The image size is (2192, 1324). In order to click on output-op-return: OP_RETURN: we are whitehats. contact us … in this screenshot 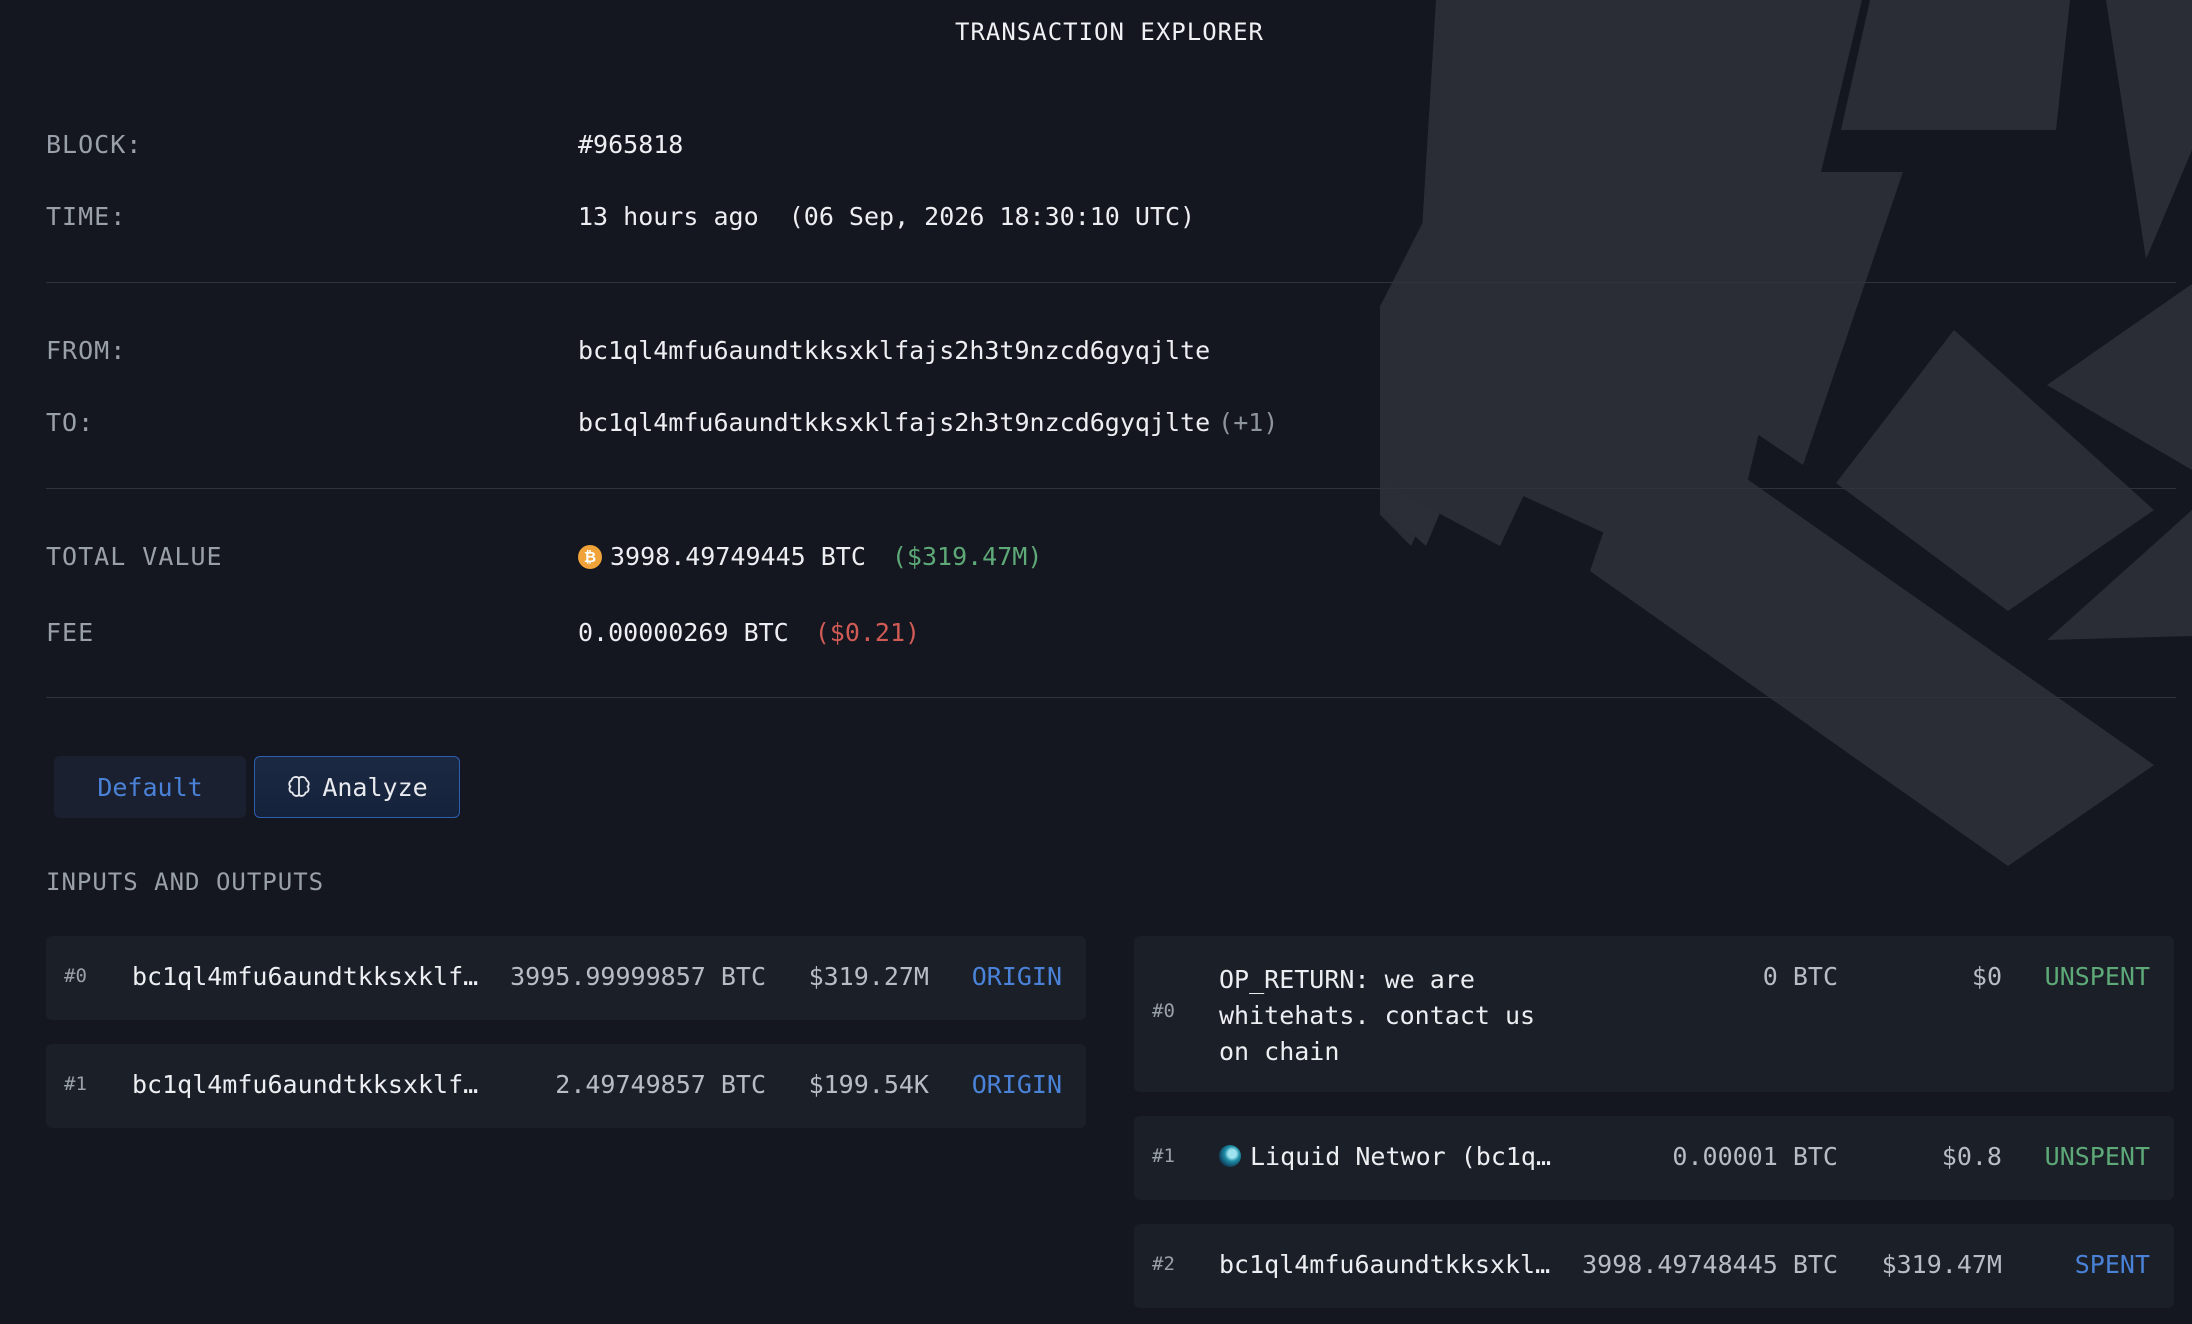, I will do `click(1377, 1016)`.